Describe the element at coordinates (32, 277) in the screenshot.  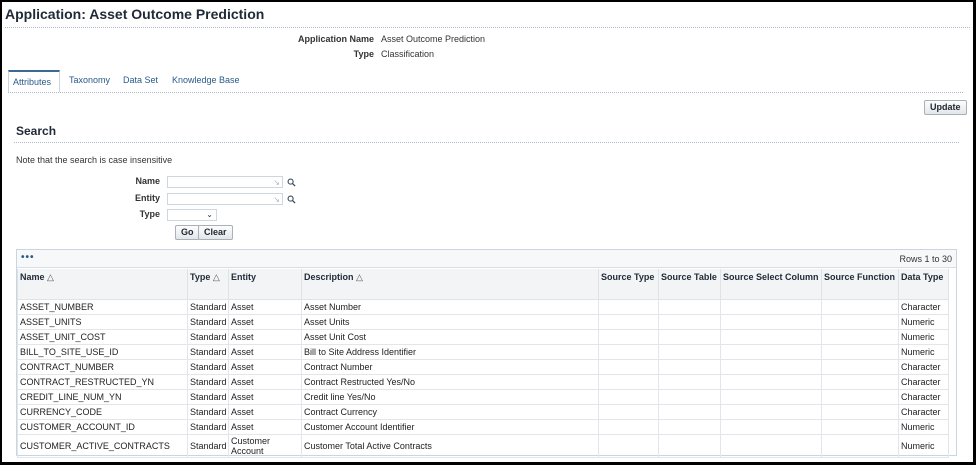
I see `col-name-label: Name` at that location.